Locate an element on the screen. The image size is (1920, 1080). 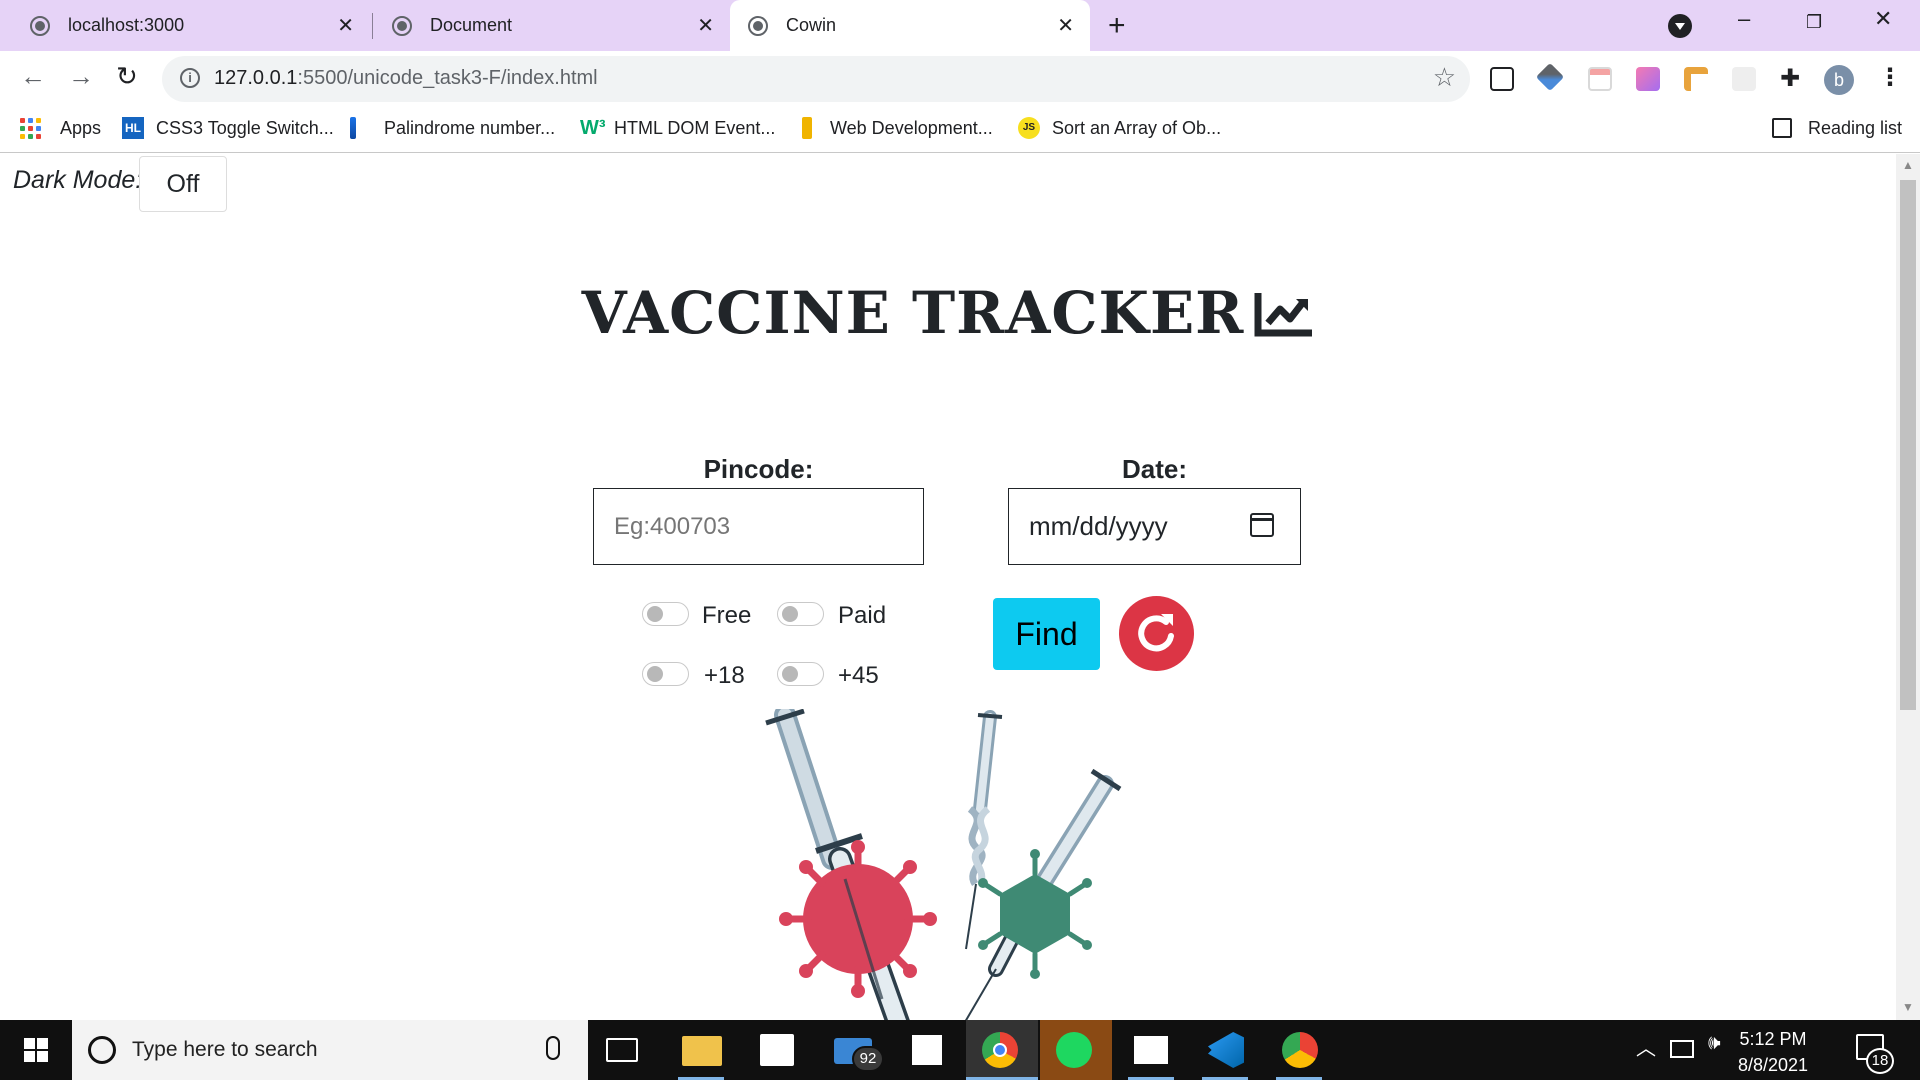
clock-time: 5:12 PM is located at coordinates (1773, 1039).